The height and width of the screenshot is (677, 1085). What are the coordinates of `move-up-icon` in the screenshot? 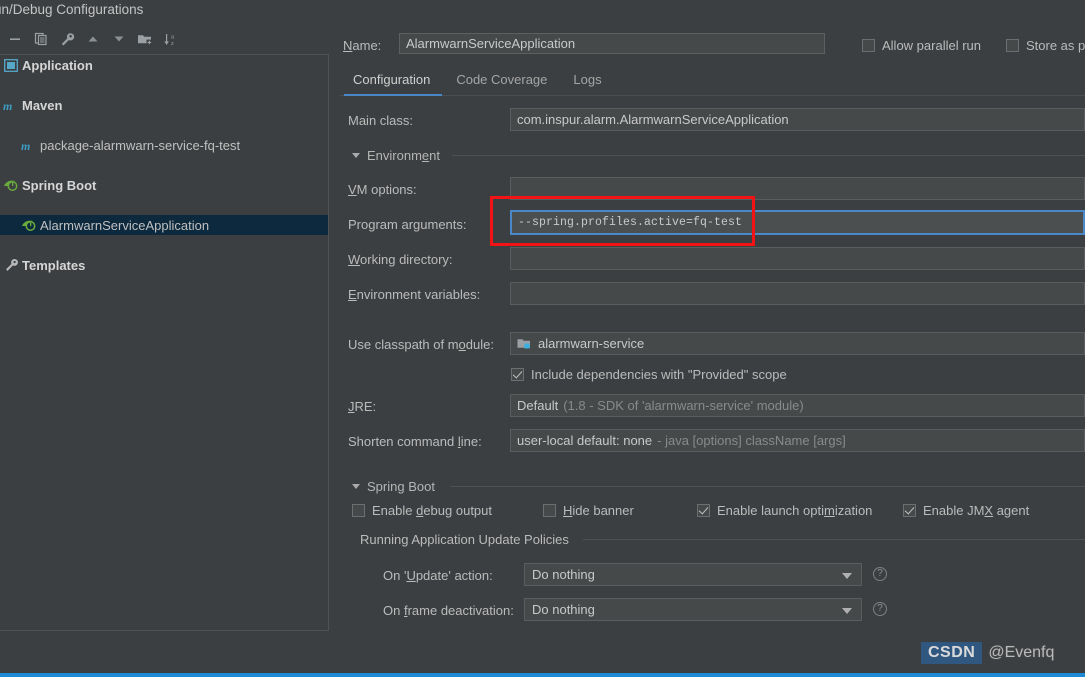 It's located at (93, 39).